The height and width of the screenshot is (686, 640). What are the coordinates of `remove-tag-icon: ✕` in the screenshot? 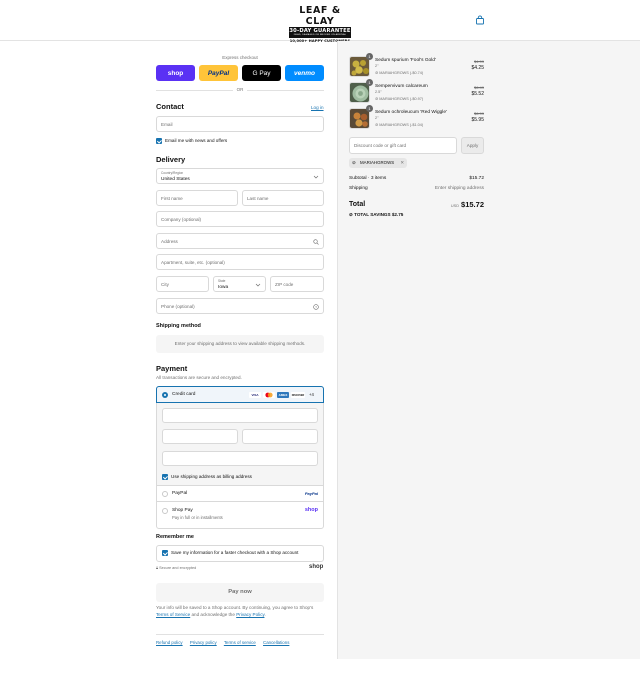 It's located at (402, 163).